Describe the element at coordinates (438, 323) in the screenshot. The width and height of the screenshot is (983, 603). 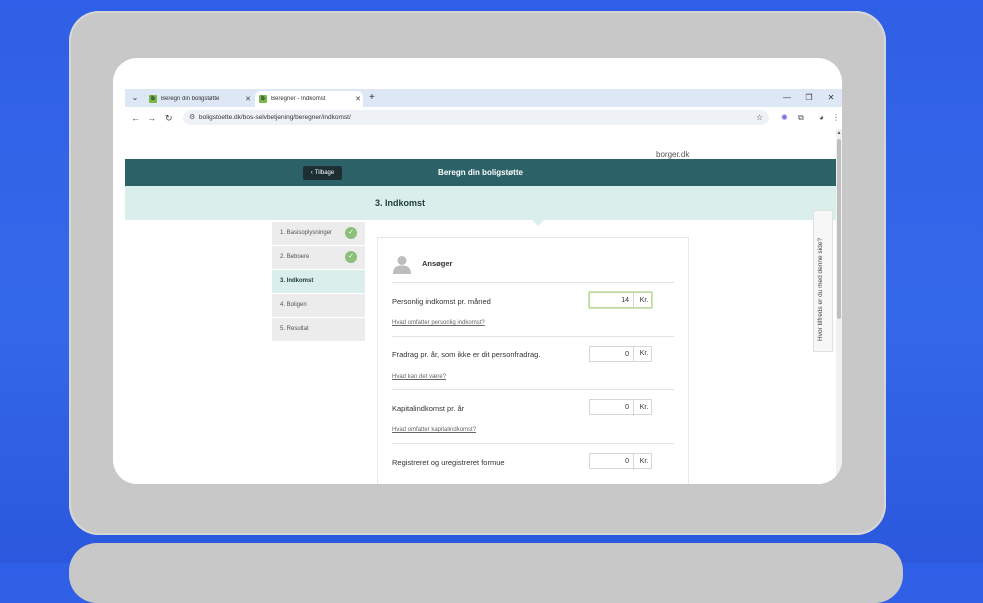
I see `personal-income-help-link: Hvad omfatter personlig indkomst?` at that location.